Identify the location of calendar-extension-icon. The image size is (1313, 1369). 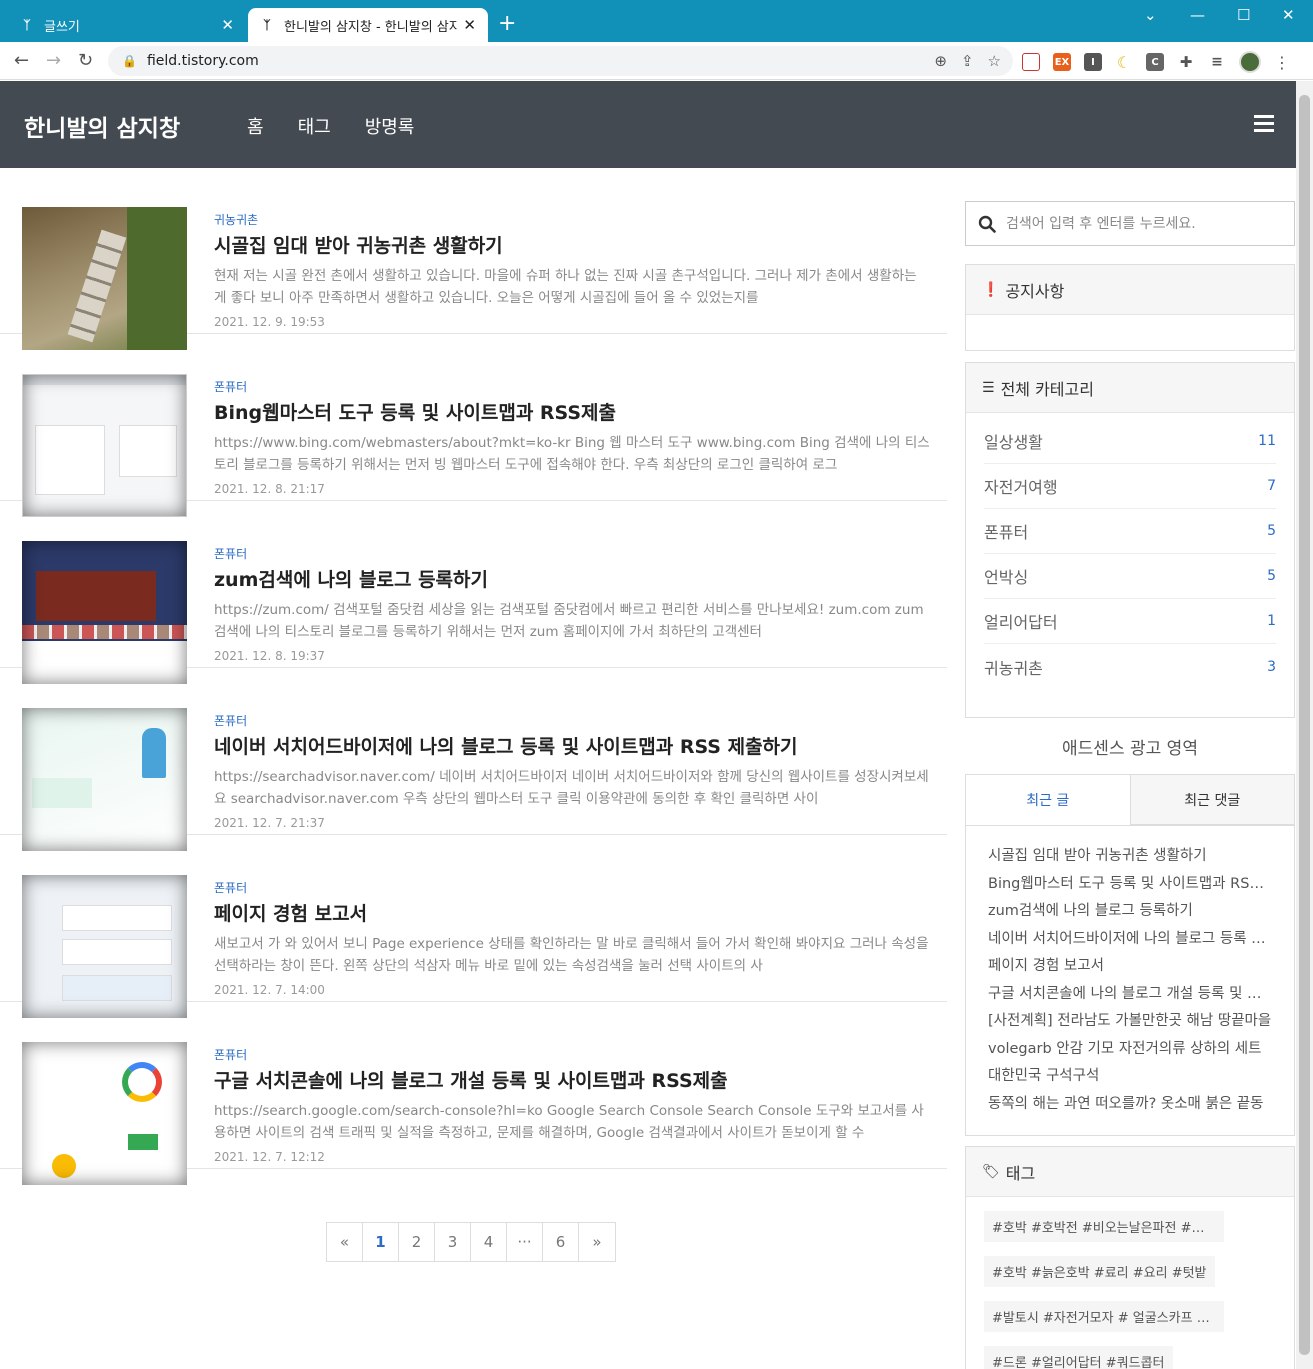
(1031, 62).